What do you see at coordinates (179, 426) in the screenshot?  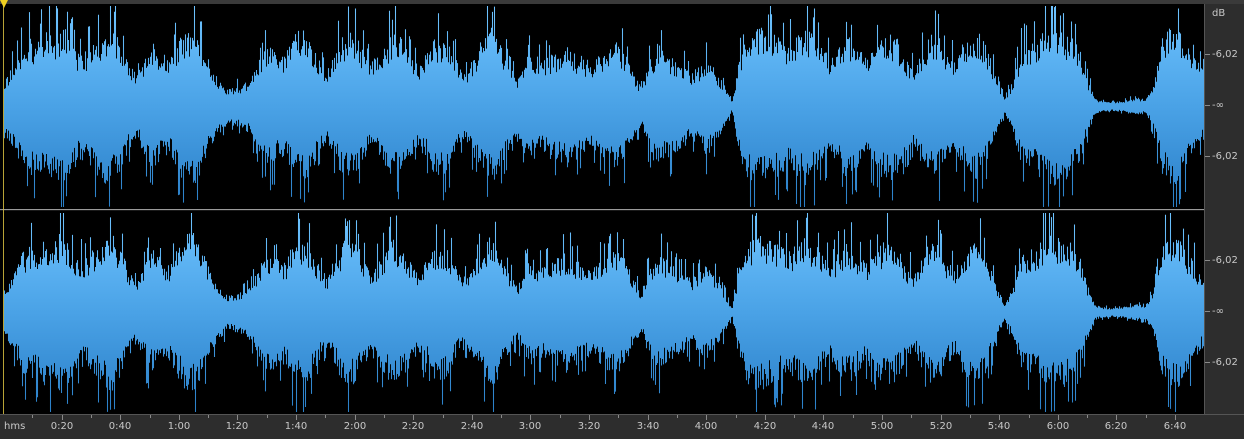 I see `time-label-1-00: 1:00` at bounding box center [179, 426].